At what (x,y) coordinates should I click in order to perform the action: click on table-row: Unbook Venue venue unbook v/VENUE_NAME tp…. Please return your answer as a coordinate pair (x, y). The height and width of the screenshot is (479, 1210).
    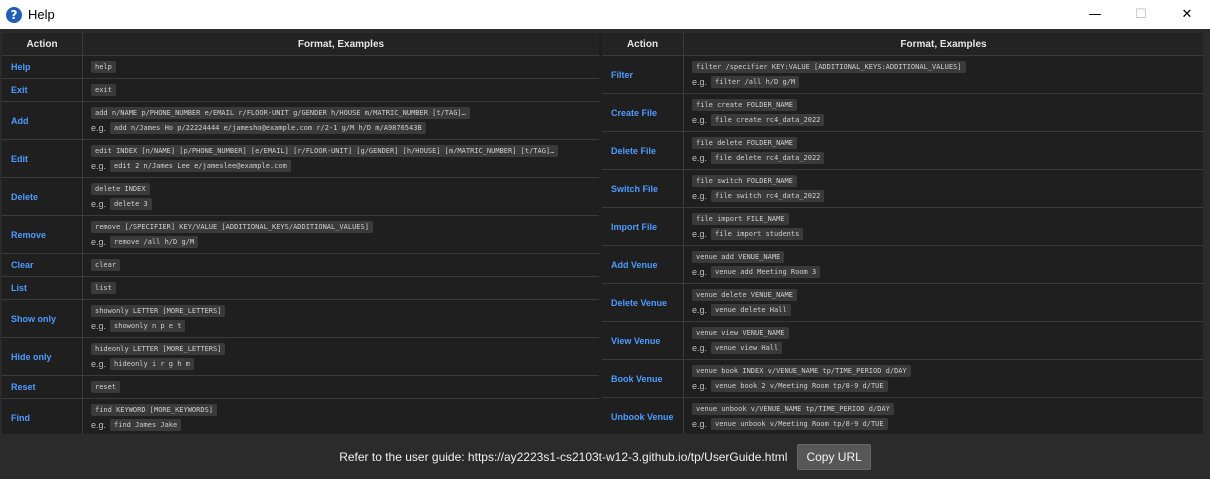
    Looking at the image, I should click on (902, 416).